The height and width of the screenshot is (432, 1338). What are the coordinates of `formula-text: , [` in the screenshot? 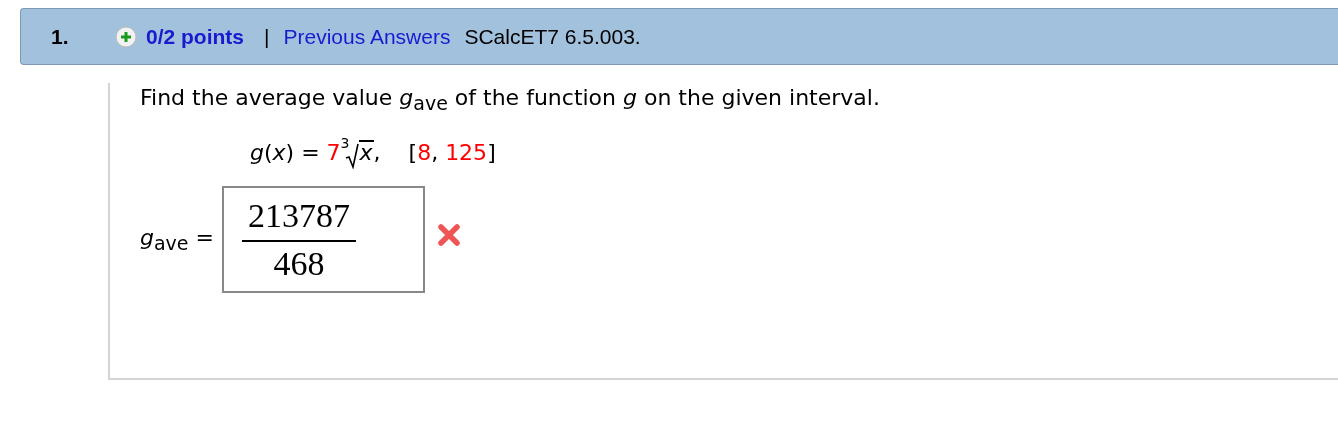 It's located at (395, 153).